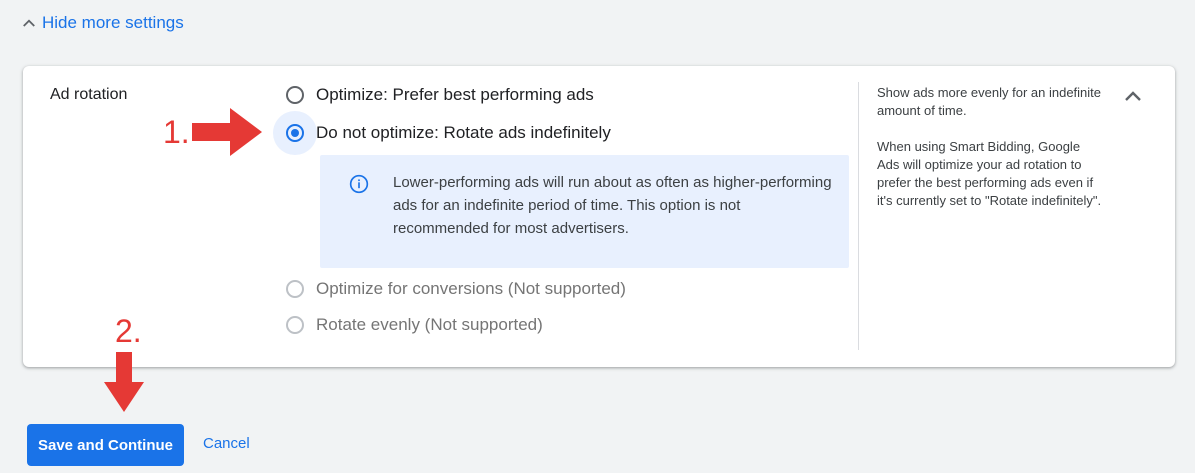 The width and height of the screenshot is (1195, 473). Describe the element at coordinates (128, 331) in the screenshot. I see `annotation-step-2: 2.` at that location.